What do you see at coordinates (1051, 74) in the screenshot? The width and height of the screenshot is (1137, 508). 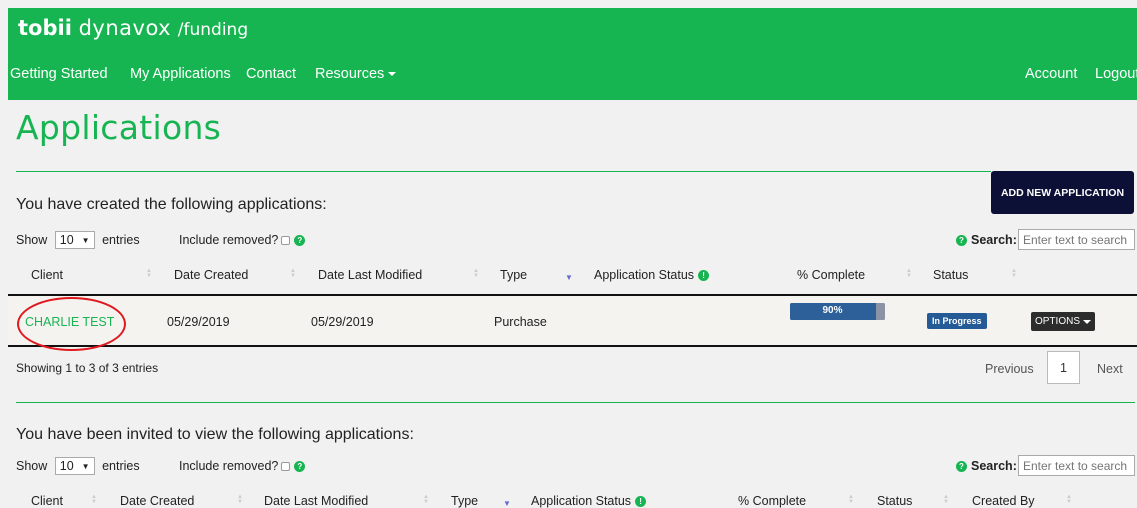 I see `nav-account: Account` at bounding box center [1051, 74].